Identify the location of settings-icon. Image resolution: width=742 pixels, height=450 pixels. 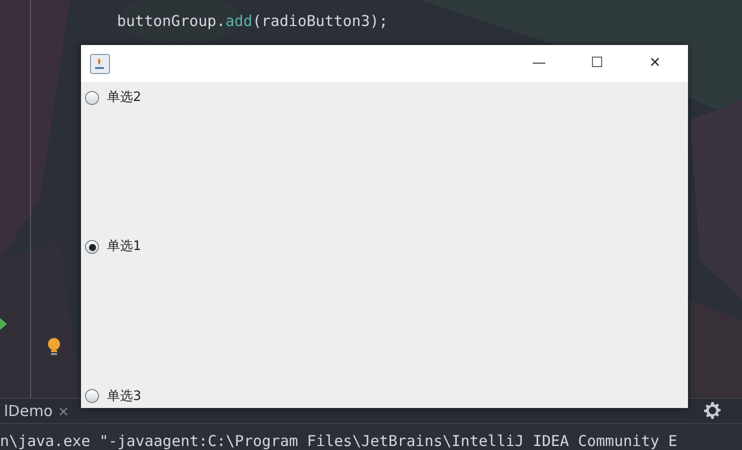
(712, 410).